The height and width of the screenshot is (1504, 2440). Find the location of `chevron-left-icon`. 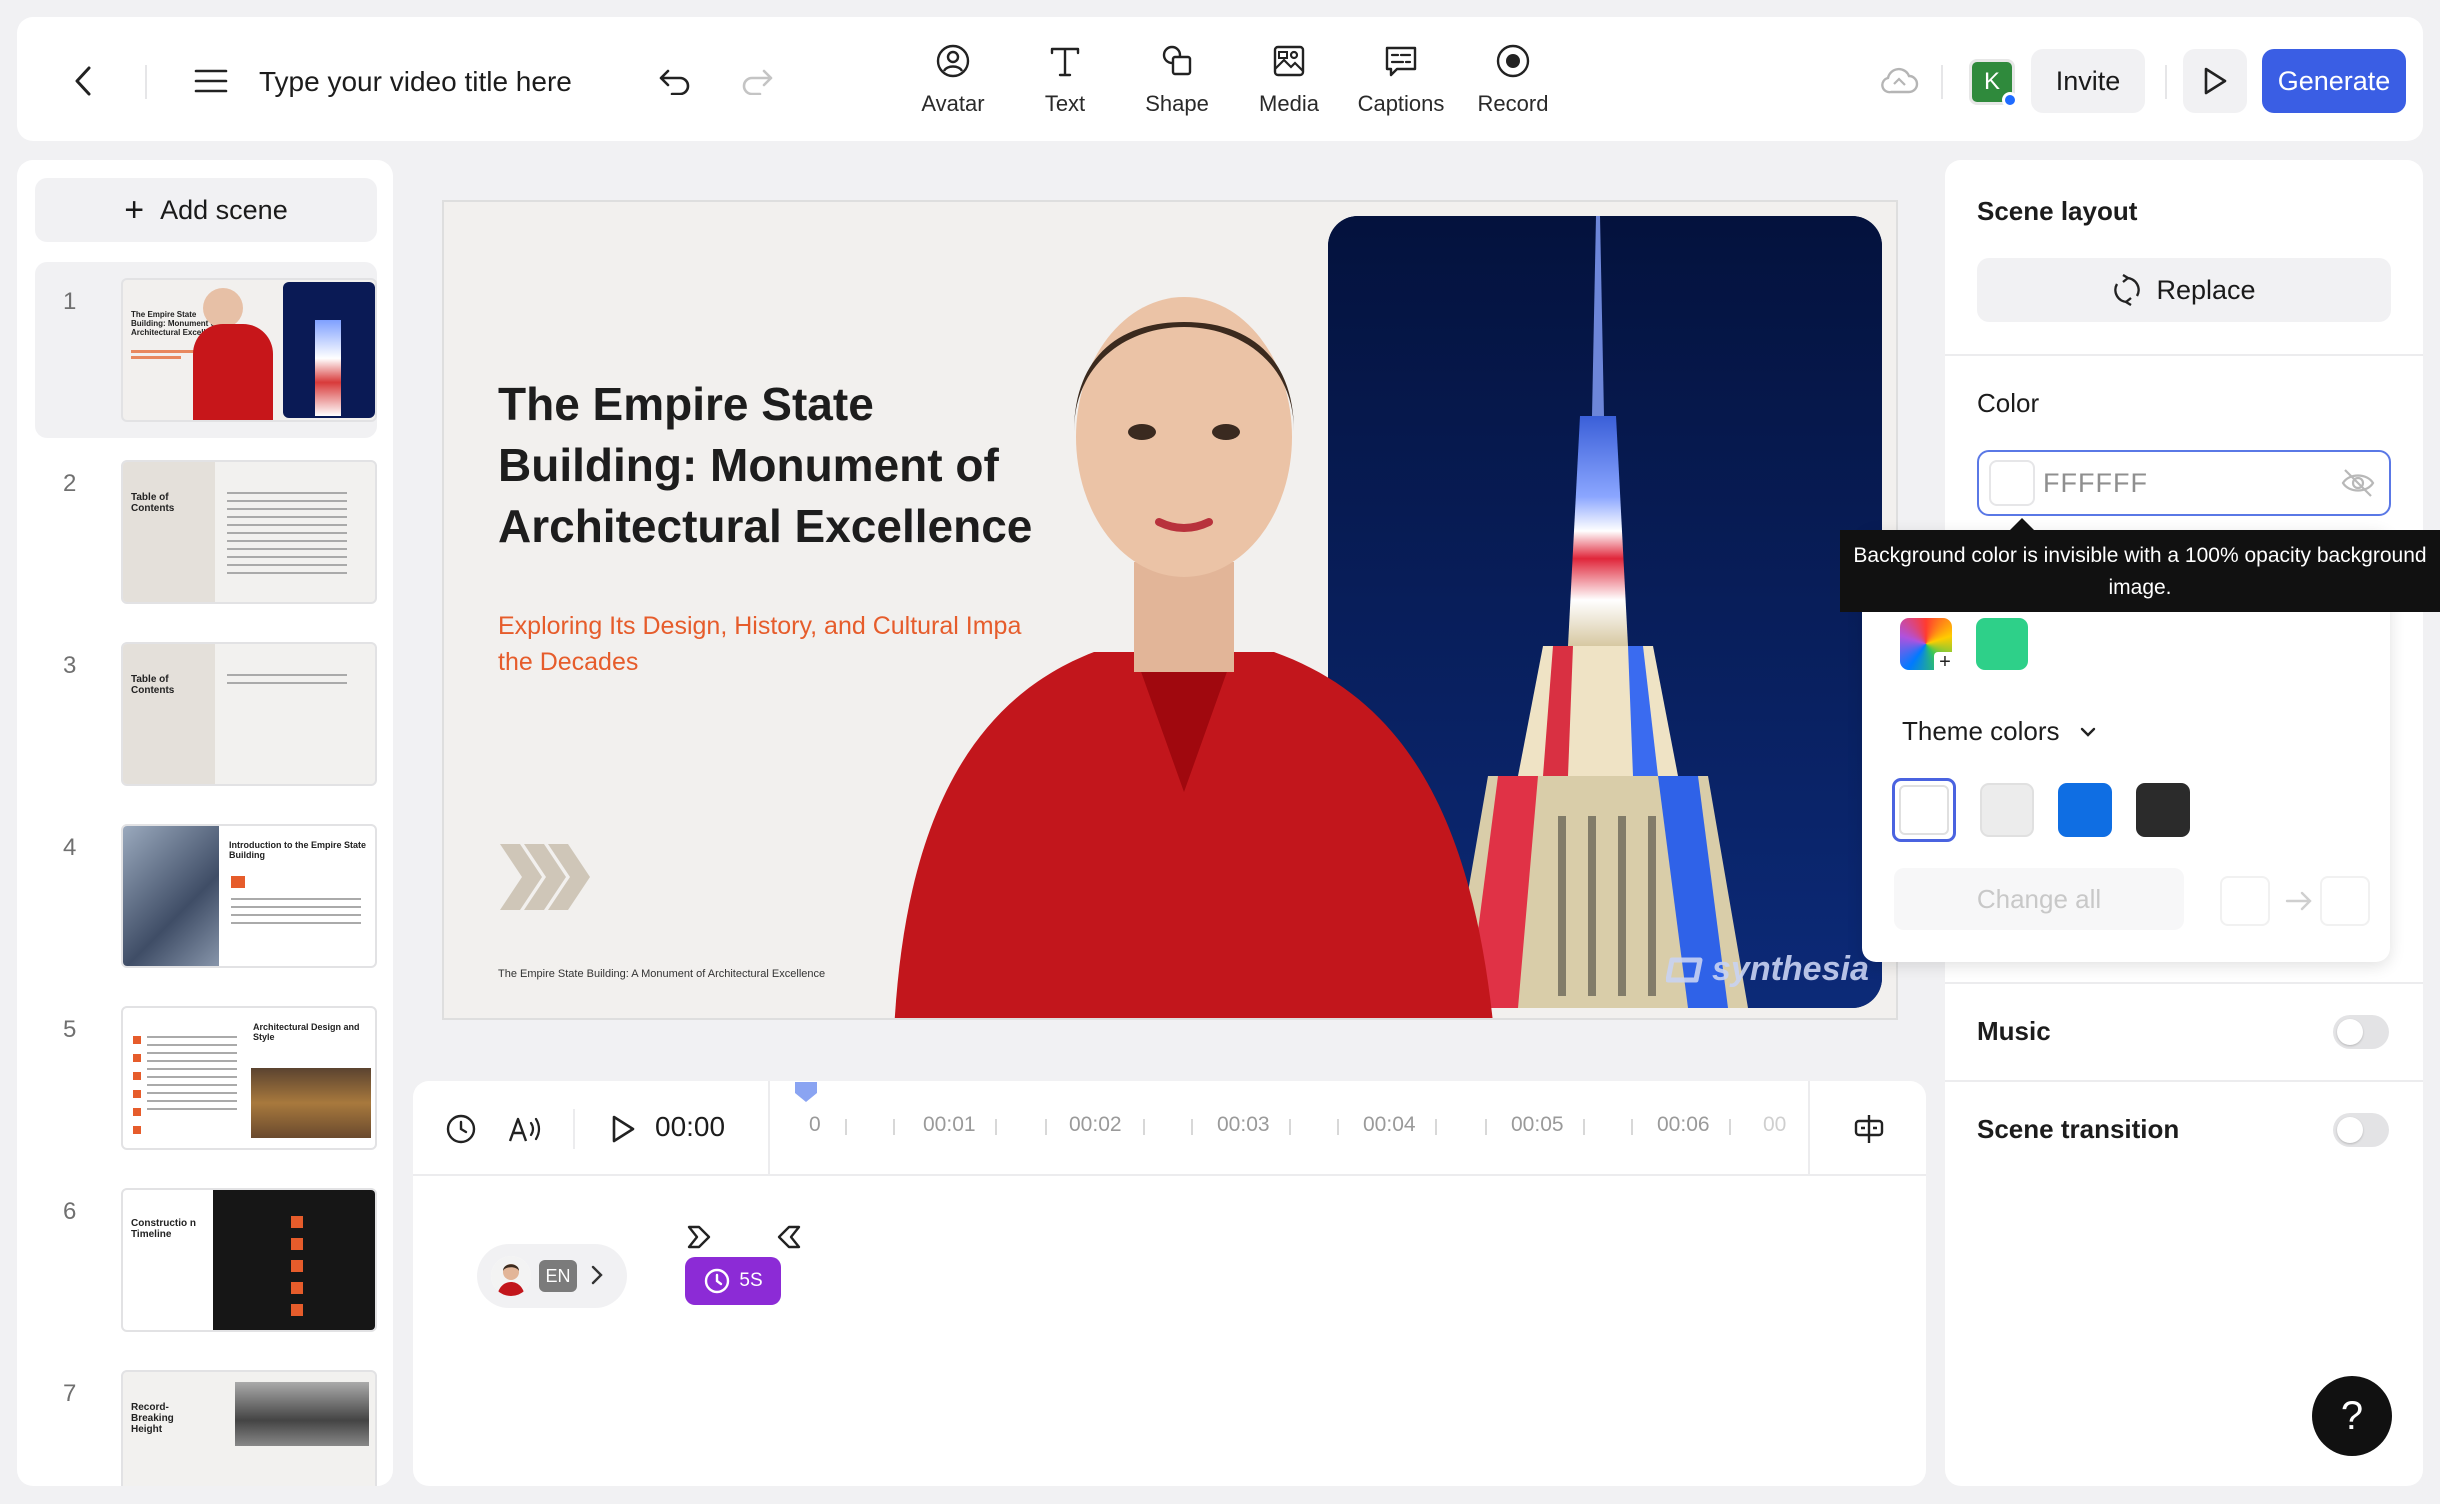

chevron-left-icon is located at coordinates (83, 81).